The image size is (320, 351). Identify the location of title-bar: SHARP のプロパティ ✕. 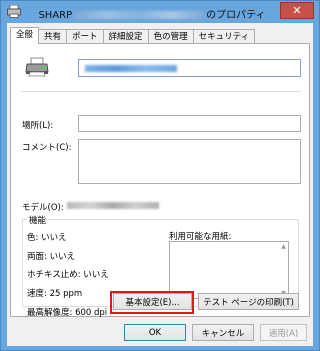
(160, 12).